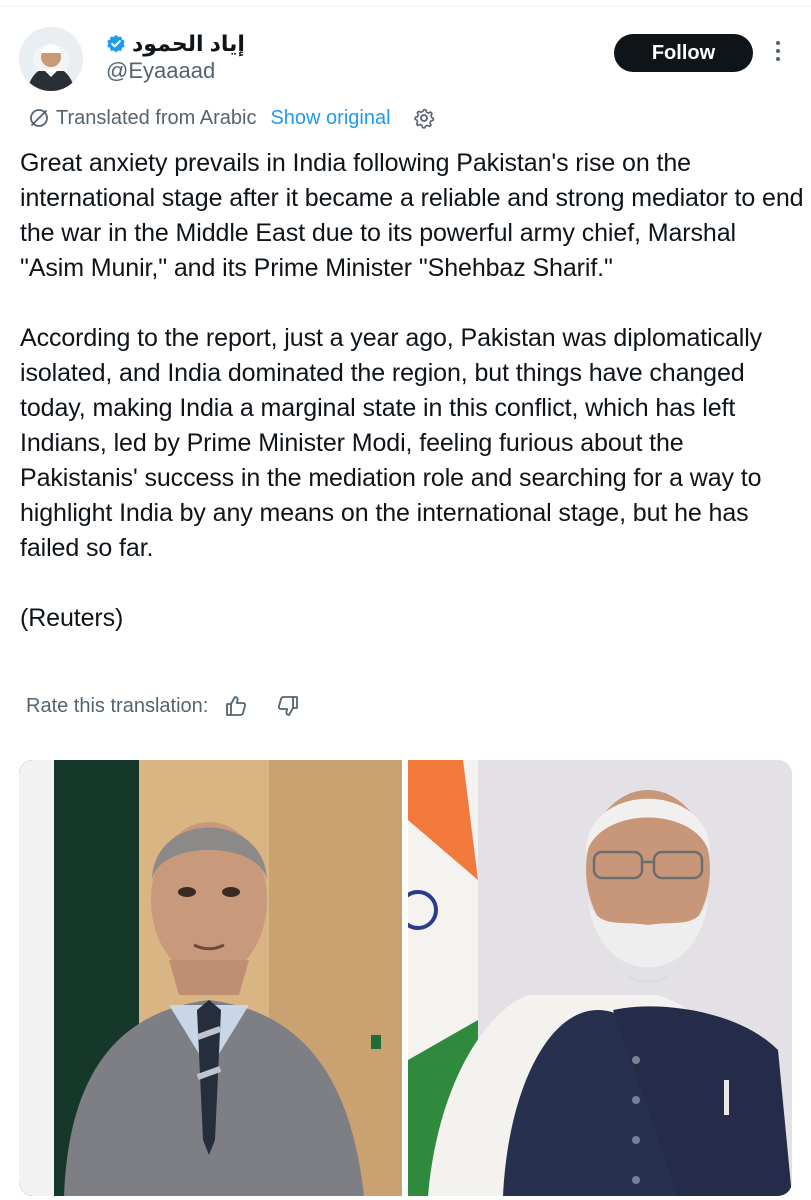  What do you see at coordinates (424, 118) in the screenshot?
I see `gear-icon` at bounding box center [424, 118].